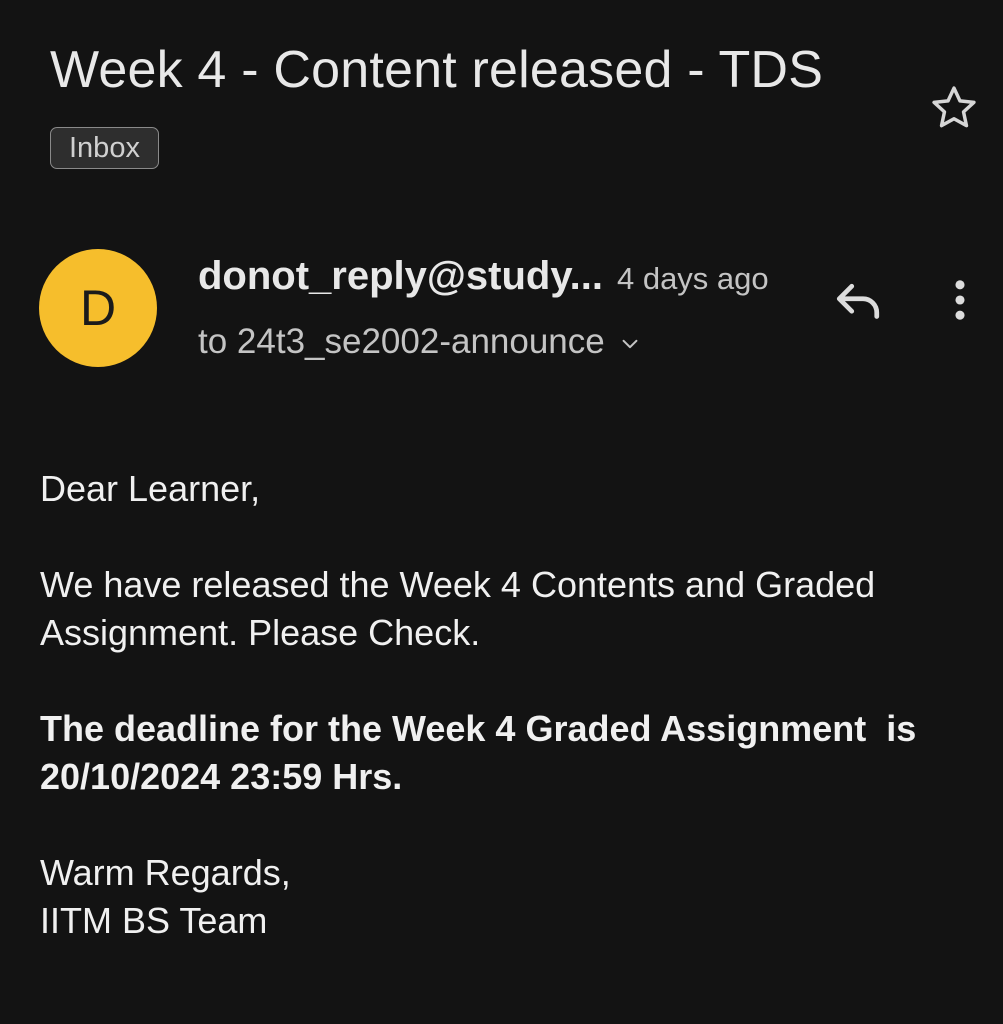 This screenshot has width=1003, height=1024. Describe the element at coordinates (401, 341) in the screenshot. I see `recipient-text: to 24t3_se2002-announce` at that location.